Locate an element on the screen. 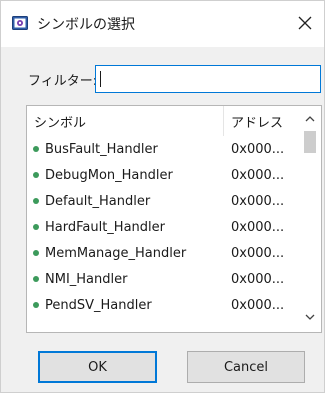 This screenshot has width=326, height=394. symbol-name: Default_Handler is located at coordinates (98, 201).